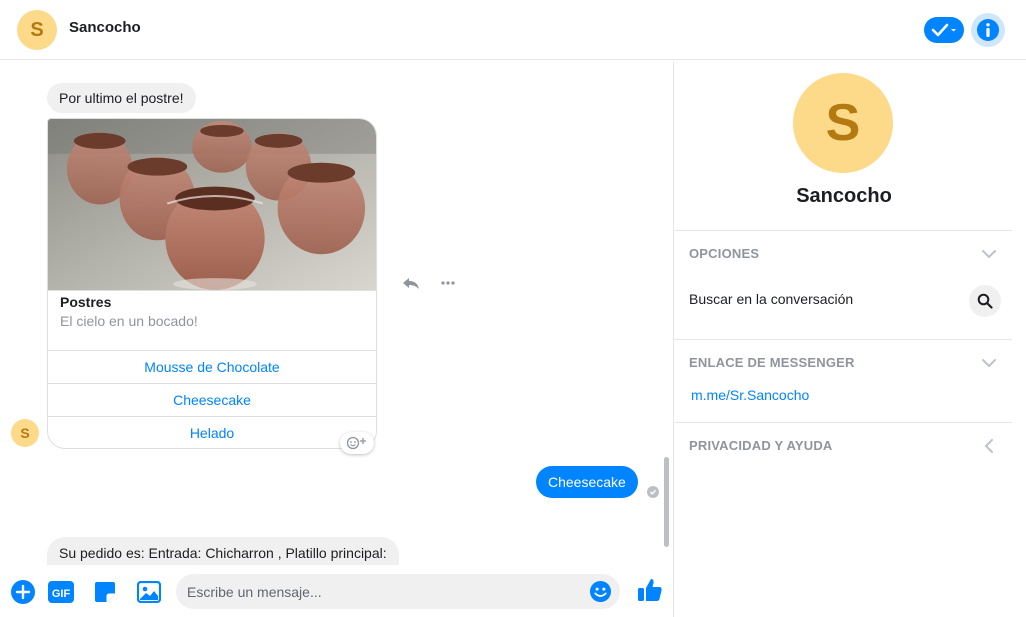  Describe the element at coordinates (121, 98) in the screenshot. I see `message-bubble: Por ultimo el postre!` at that location.